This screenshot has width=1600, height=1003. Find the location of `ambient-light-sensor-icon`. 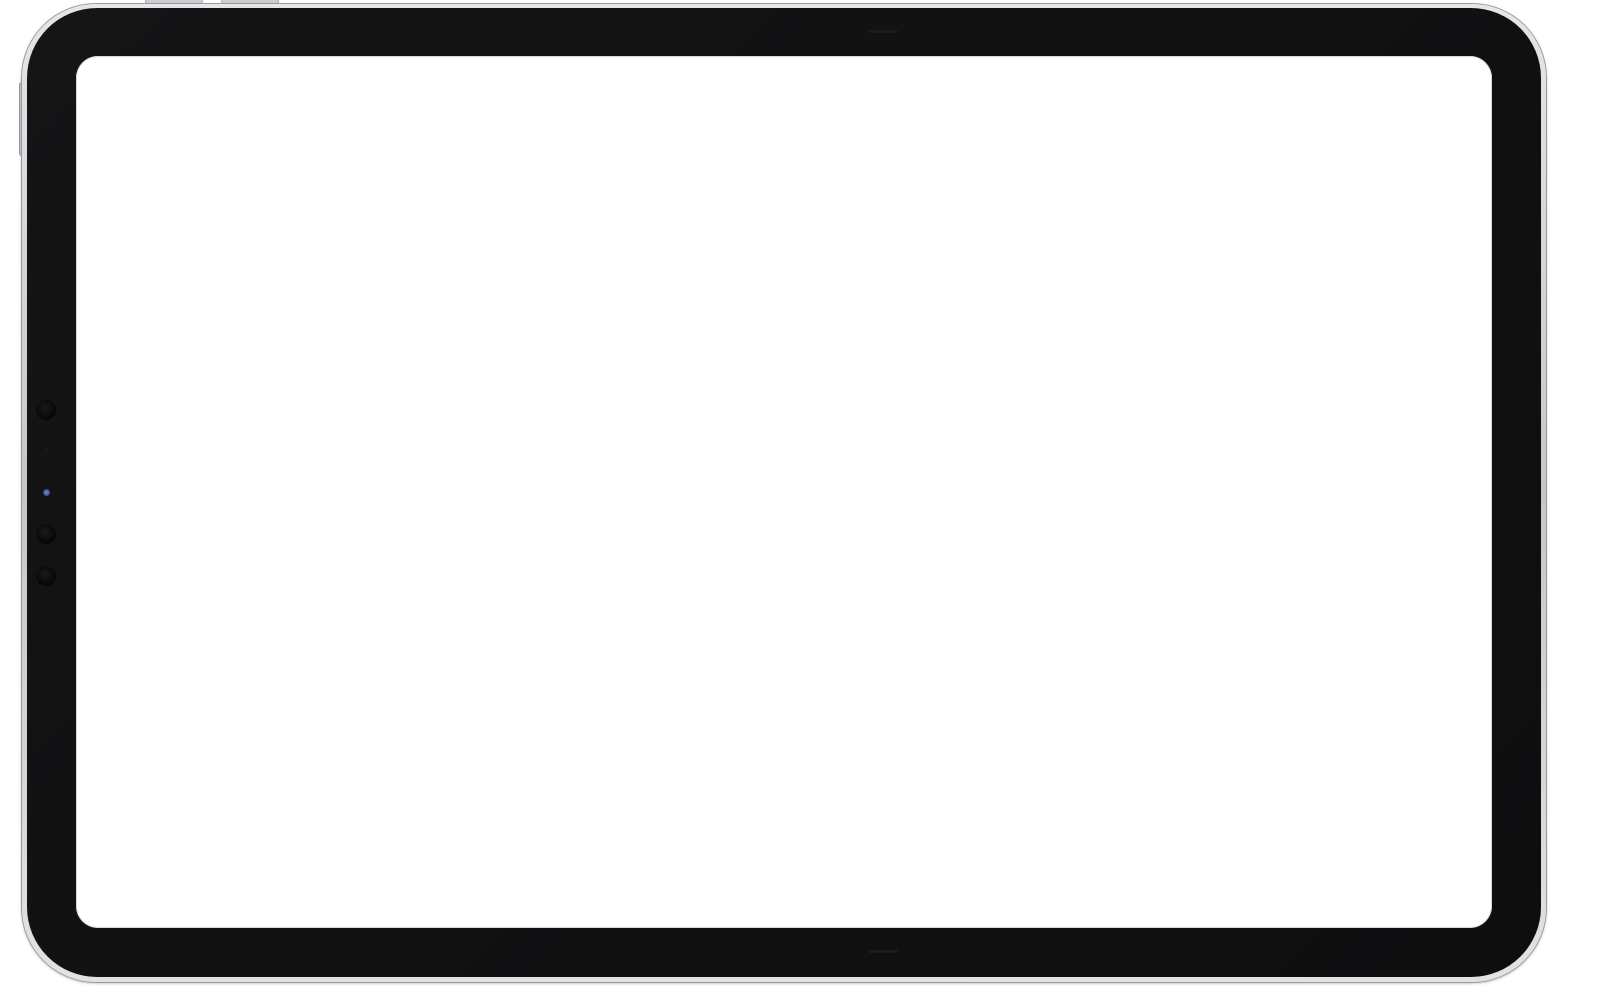

ambient-light-sensor-icon is located at coordinates (46, 450).